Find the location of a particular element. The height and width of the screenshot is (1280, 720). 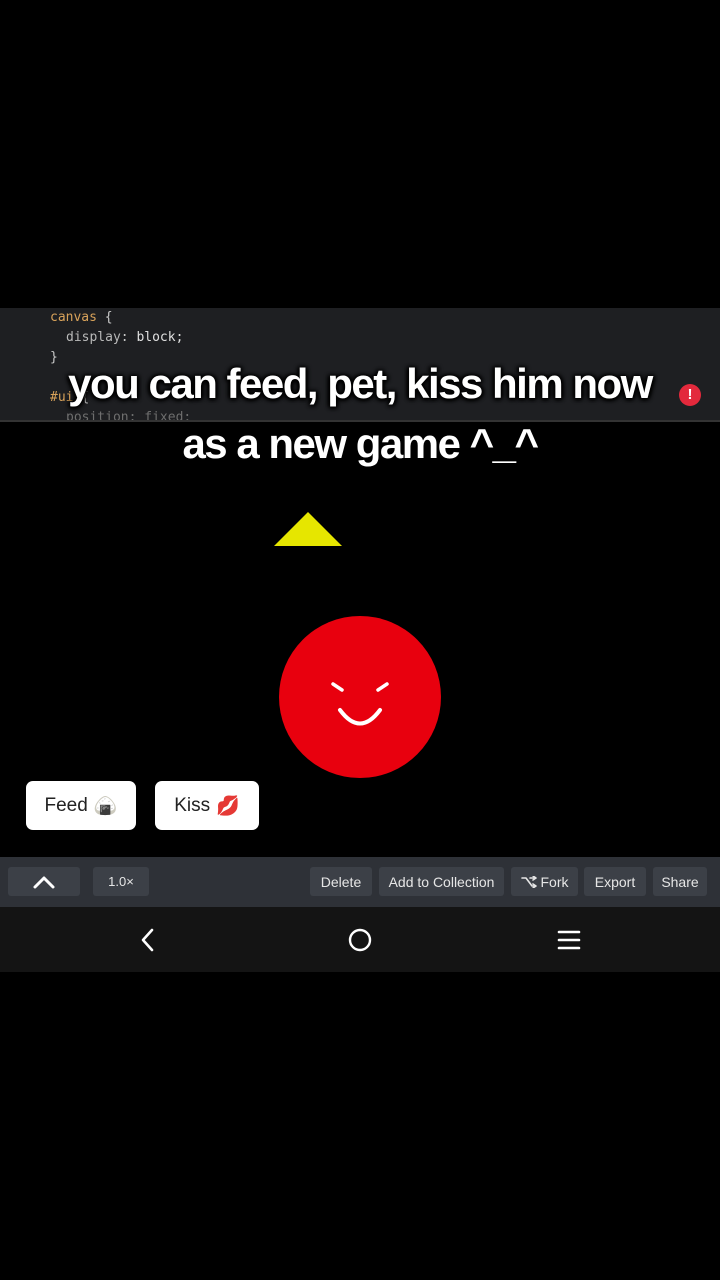

code-value: fixed; is located at coordinates (168, 415).